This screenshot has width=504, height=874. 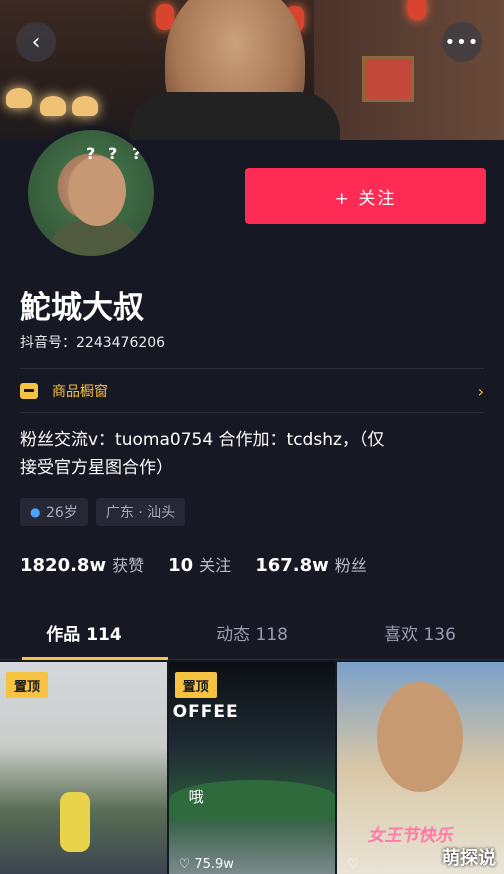 What do you see at coordinates (235, 116) in the screenshot?
I see `cover-shirt` at bounding box center [235, 116].